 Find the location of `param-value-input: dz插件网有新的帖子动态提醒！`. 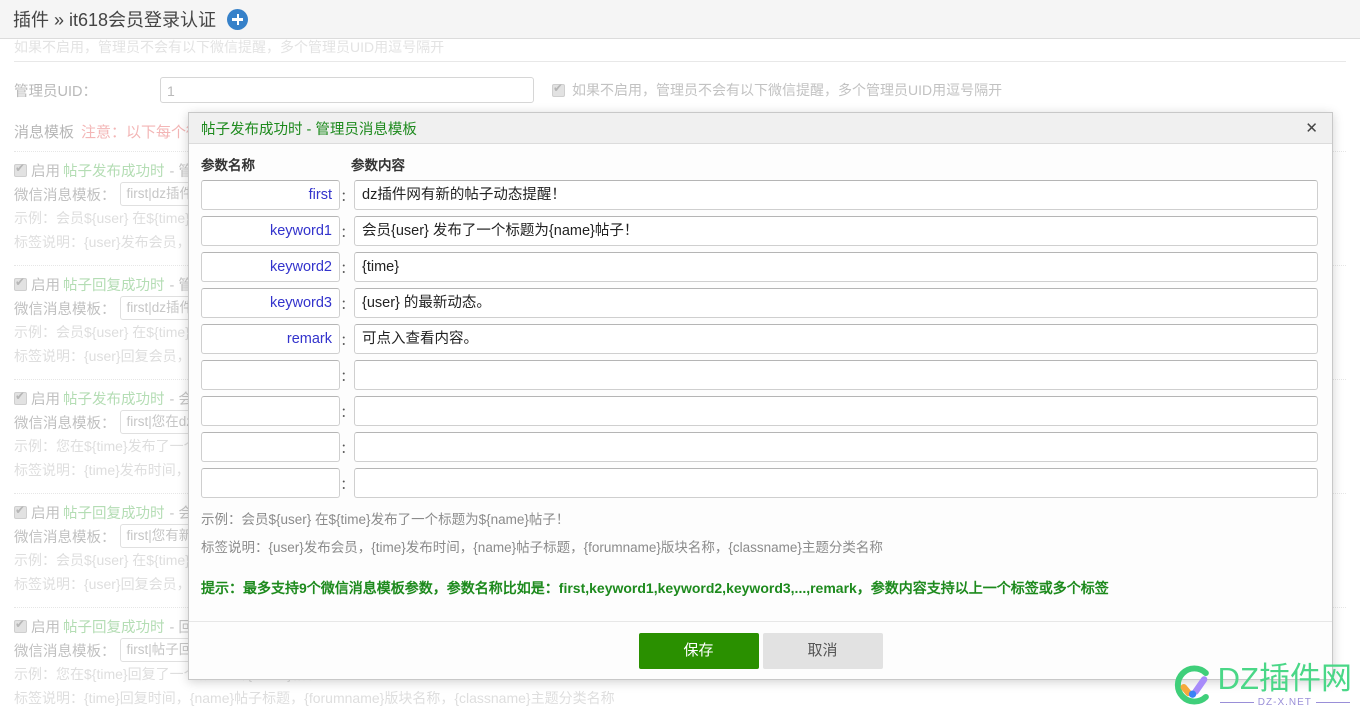

param-value-input: dz插件网有新的帖子动态提醒！ is located at coordinates (836, 195).